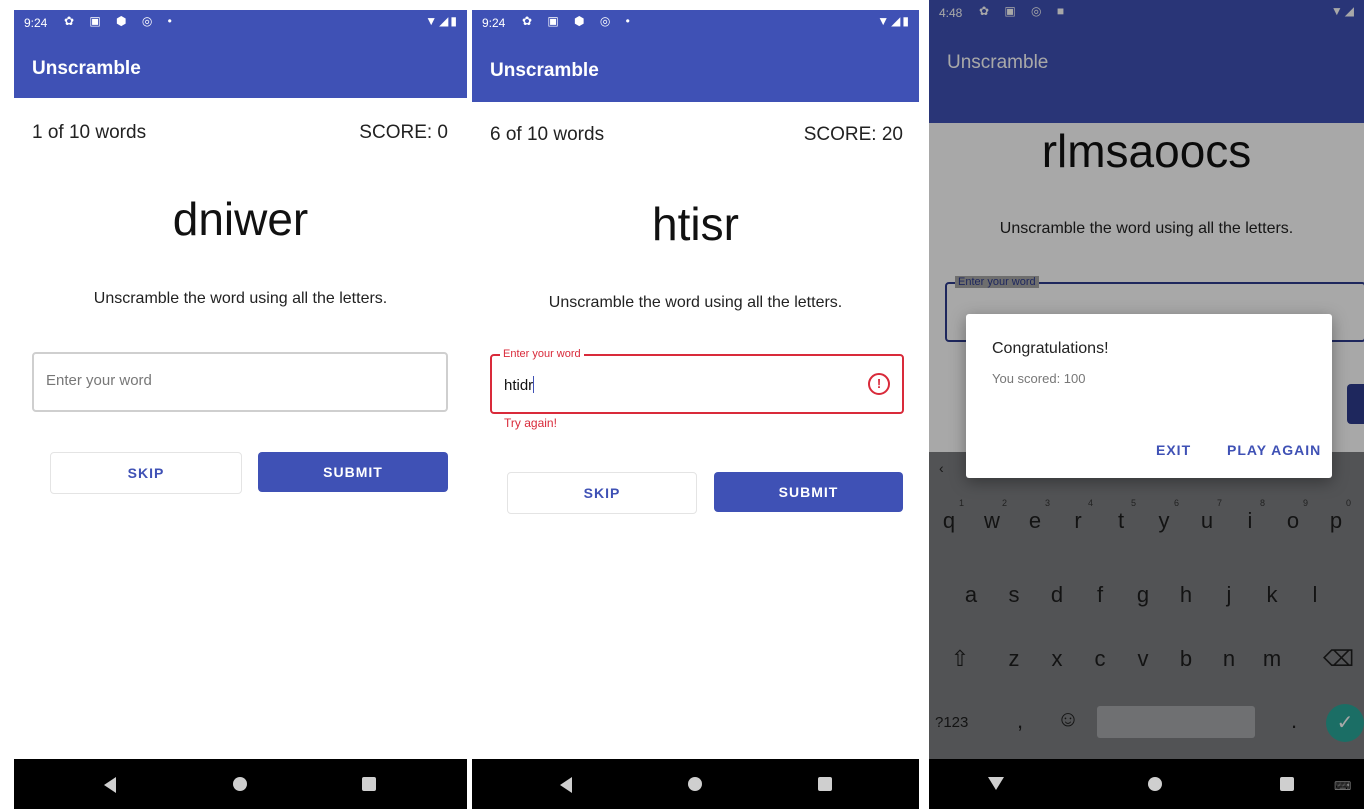  What do you see at coordinates (530, 423) in the screenshot?
I see `error-message: Try again!` at bounding box center [530, 423].